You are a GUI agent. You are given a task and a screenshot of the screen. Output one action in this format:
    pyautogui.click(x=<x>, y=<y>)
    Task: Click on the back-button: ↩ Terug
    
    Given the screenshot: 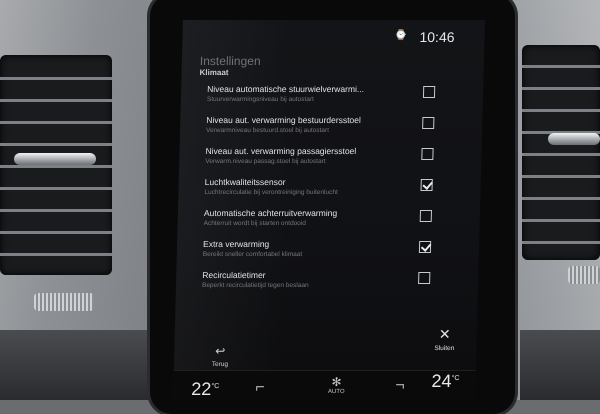 What is the action you would take?
    pyautogui.click(x=220, y=355)
    